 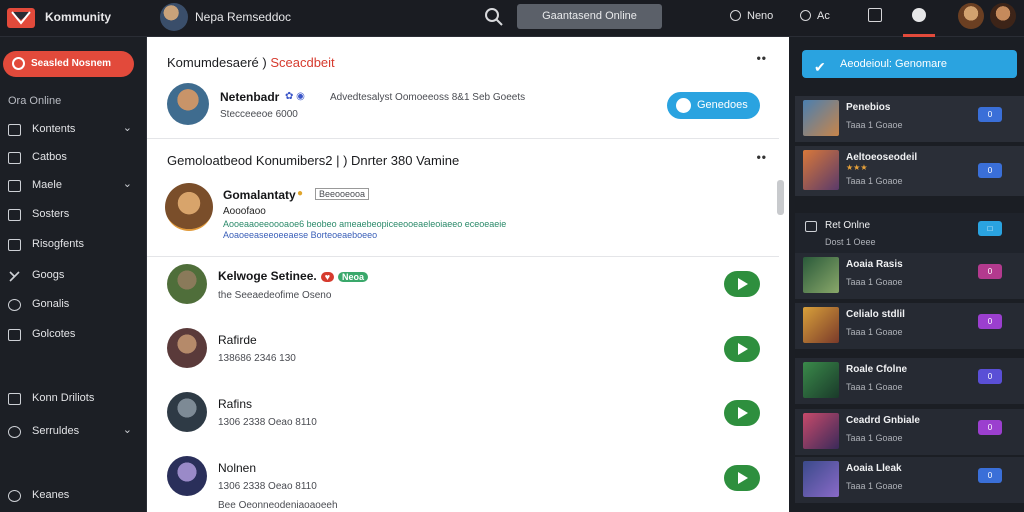 I want to click on sidebar-cta-label: Seasled Nosnem, so click(x=71, y=63).